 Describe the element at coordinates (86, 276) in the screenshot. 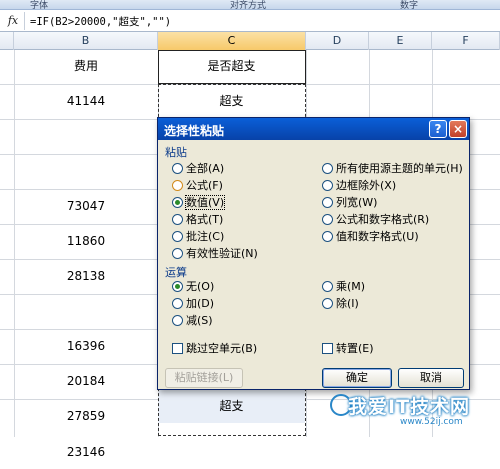

I see `cell-b7: 28138` at that location.